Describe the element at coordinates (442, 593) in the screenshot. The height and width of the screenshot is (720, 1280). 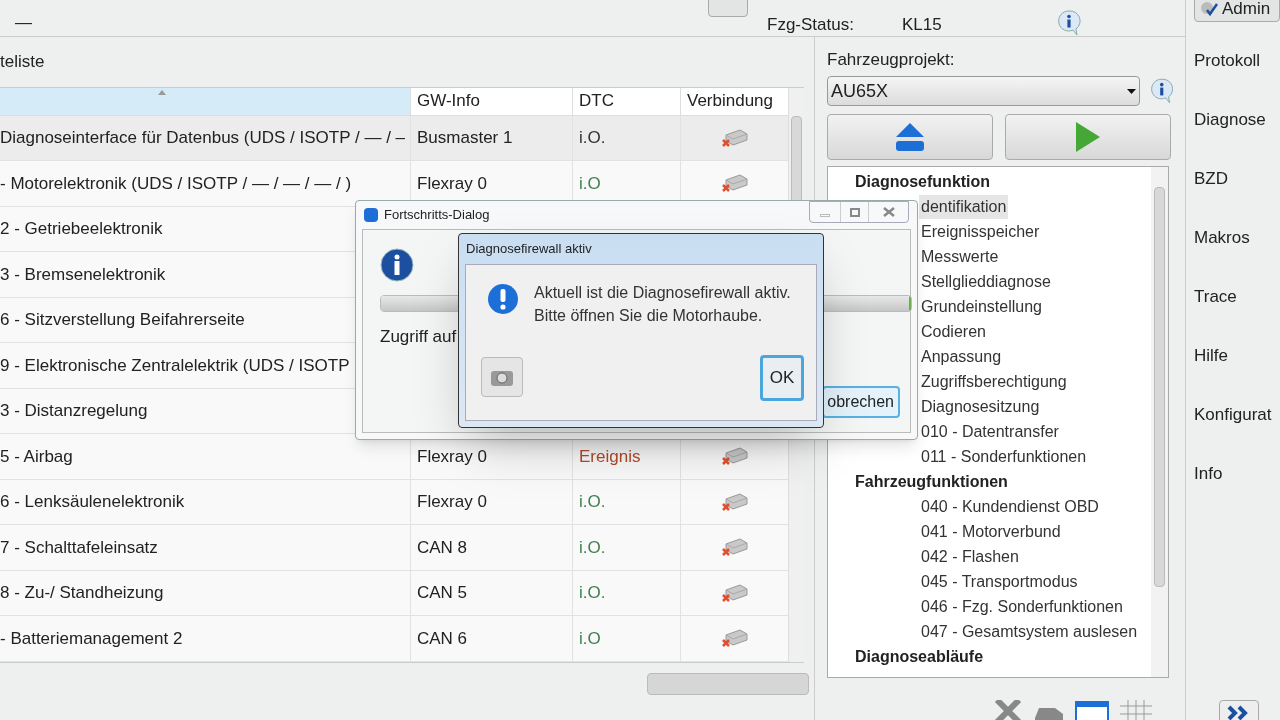
I see `table-cell-text: CAN 5` at that location.